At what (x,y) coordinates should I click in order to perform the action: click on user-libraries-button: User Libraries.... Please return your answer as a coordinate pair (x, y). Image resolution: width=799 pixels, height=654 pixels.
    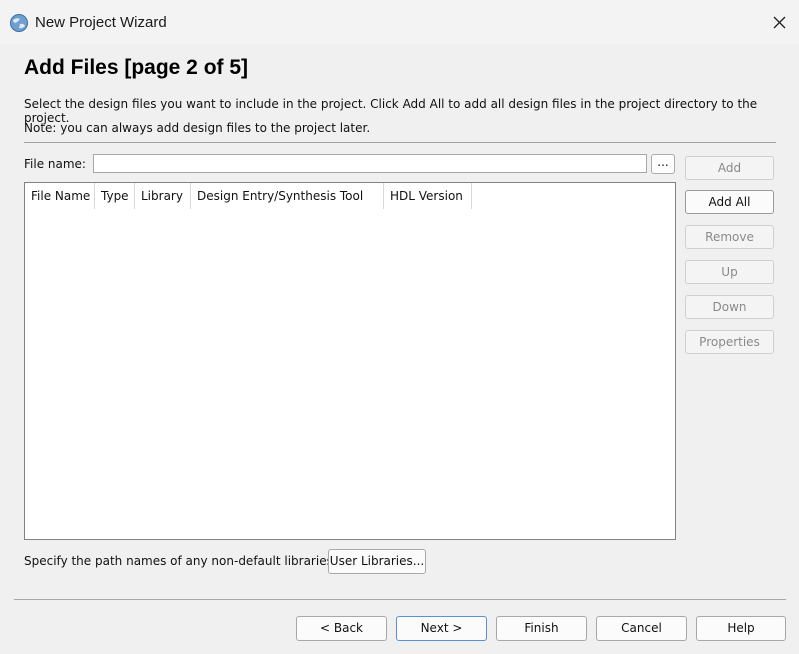
    Looking at the image, I should click on (377, 561).